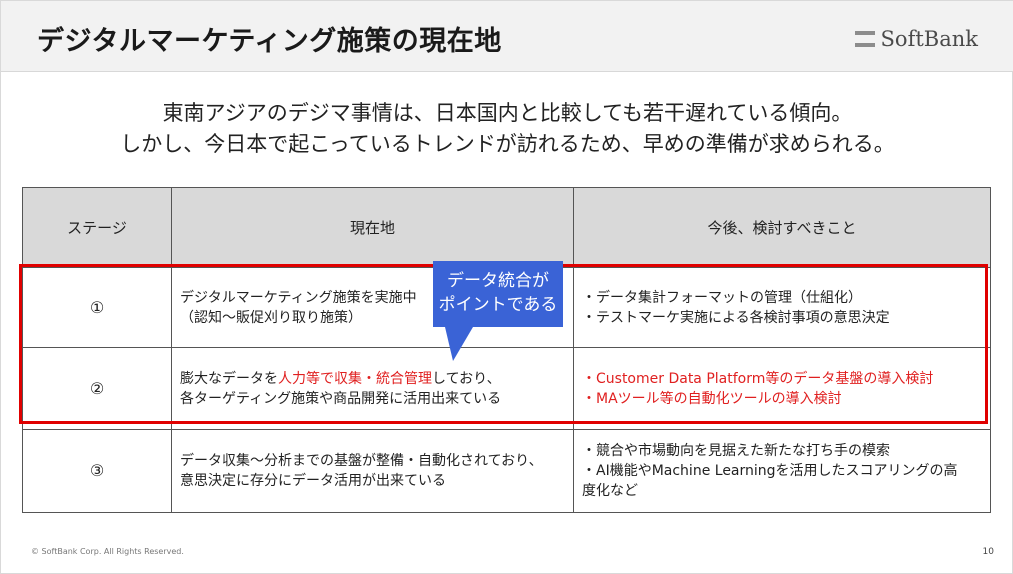 This screenshot has width=1013, height=574. I want to click on header-next: 今後、検討すべきこと, so click(782, 227).